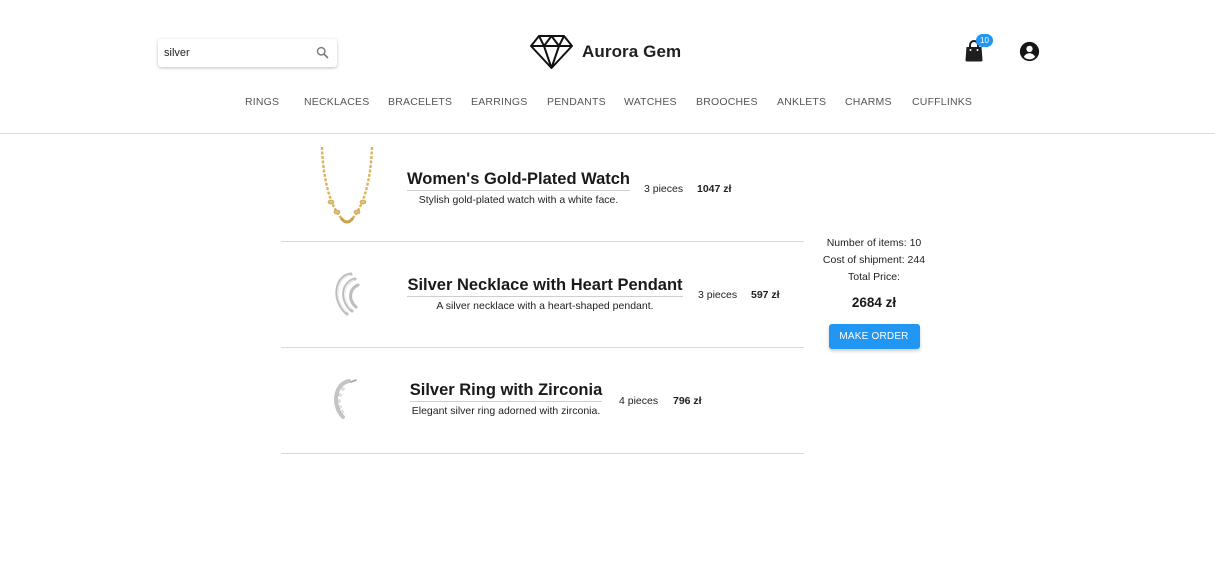 This screenshot has height=574, width=1215. I want to click on brand-logo: Aurora Gem, so click(605, 52).